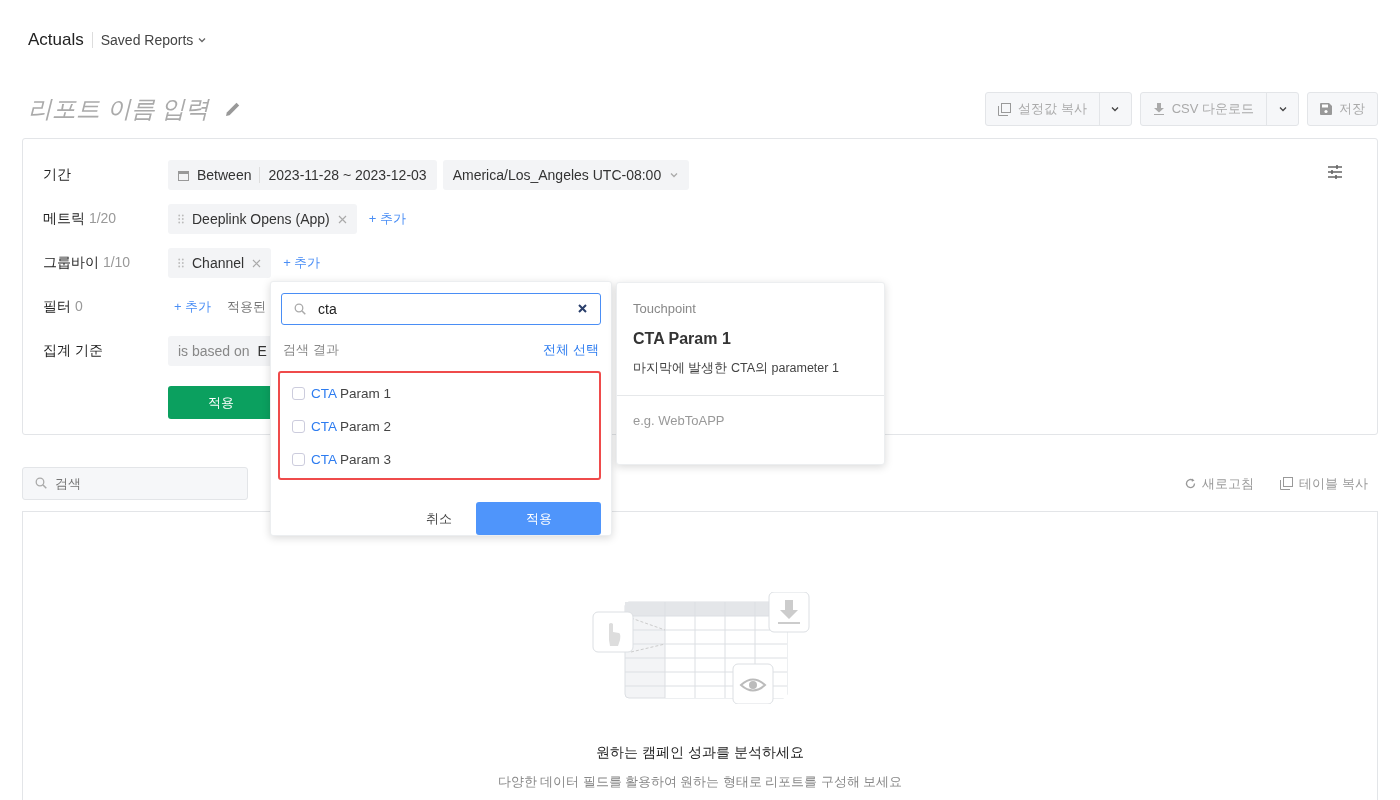  What do you see at coordinates (60, 40) in the screenshot?
I see `page-title: Actuals` at bounding box center [60, 40].